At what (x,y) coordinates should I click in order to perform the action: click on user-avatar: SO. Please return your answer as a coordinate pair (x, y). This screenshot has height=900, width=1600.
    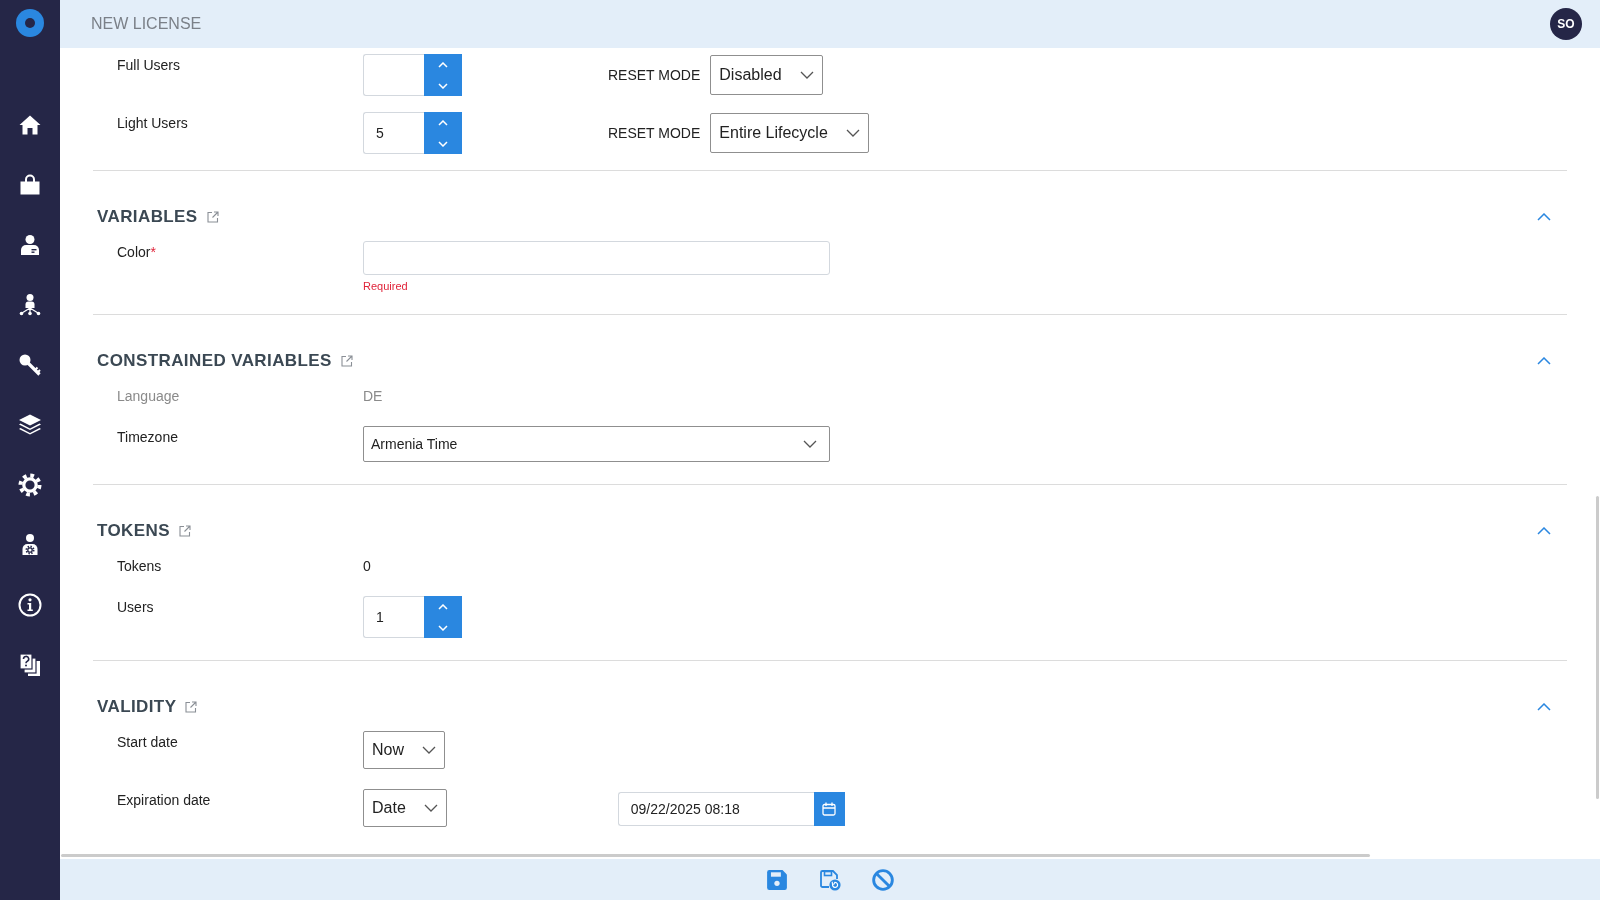
    Looking at the image, I should click on (1566, 24).